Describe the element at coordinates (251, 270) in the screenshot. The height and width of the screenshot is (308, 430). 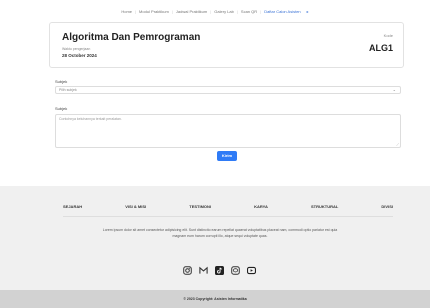
I see `youtube-icon` at that location.